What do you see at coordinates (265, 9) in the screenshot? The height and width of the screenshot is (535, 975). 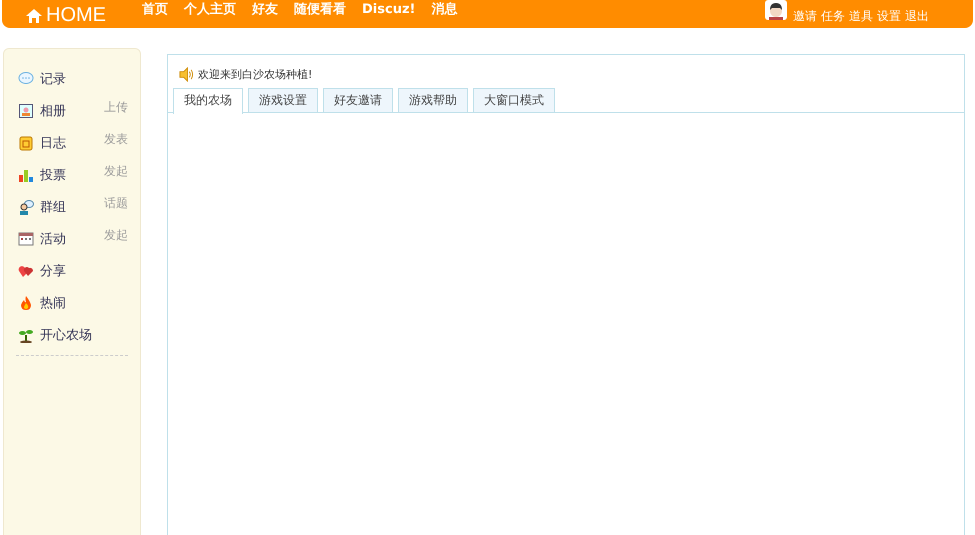 I see `nav-link: 好友` at bounding box center [265, 9].